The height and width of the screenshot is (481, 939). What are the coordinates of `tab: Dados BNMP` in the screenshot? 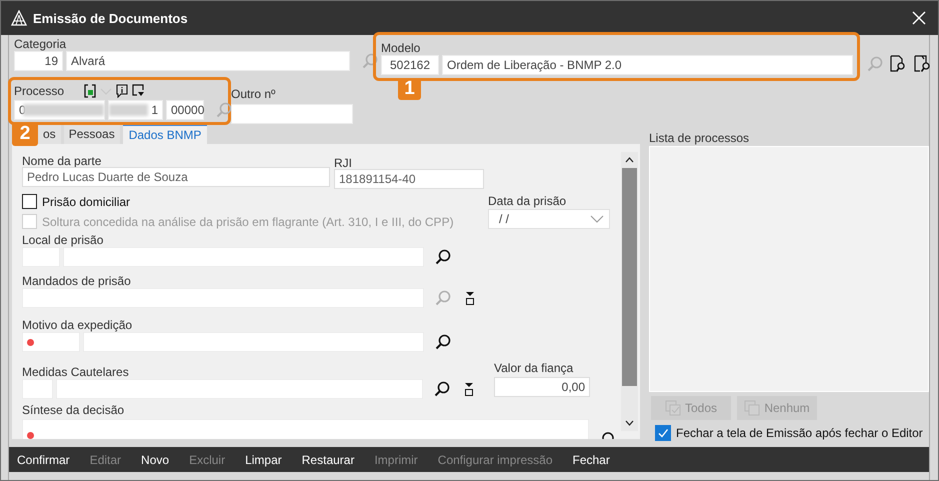 It's located at (165, 134).